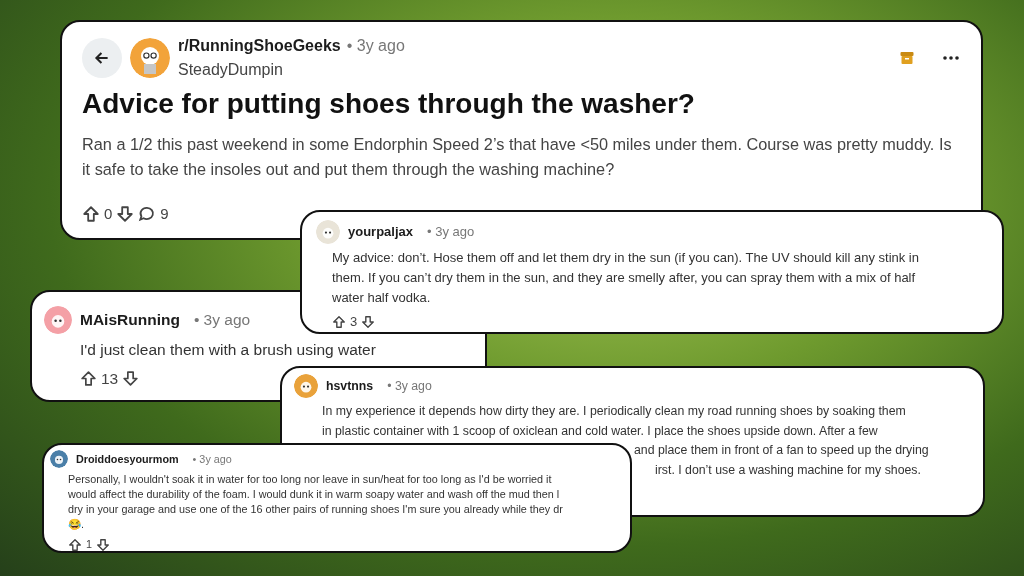  I want to click on username: yourpaljax, so click(381, 232).